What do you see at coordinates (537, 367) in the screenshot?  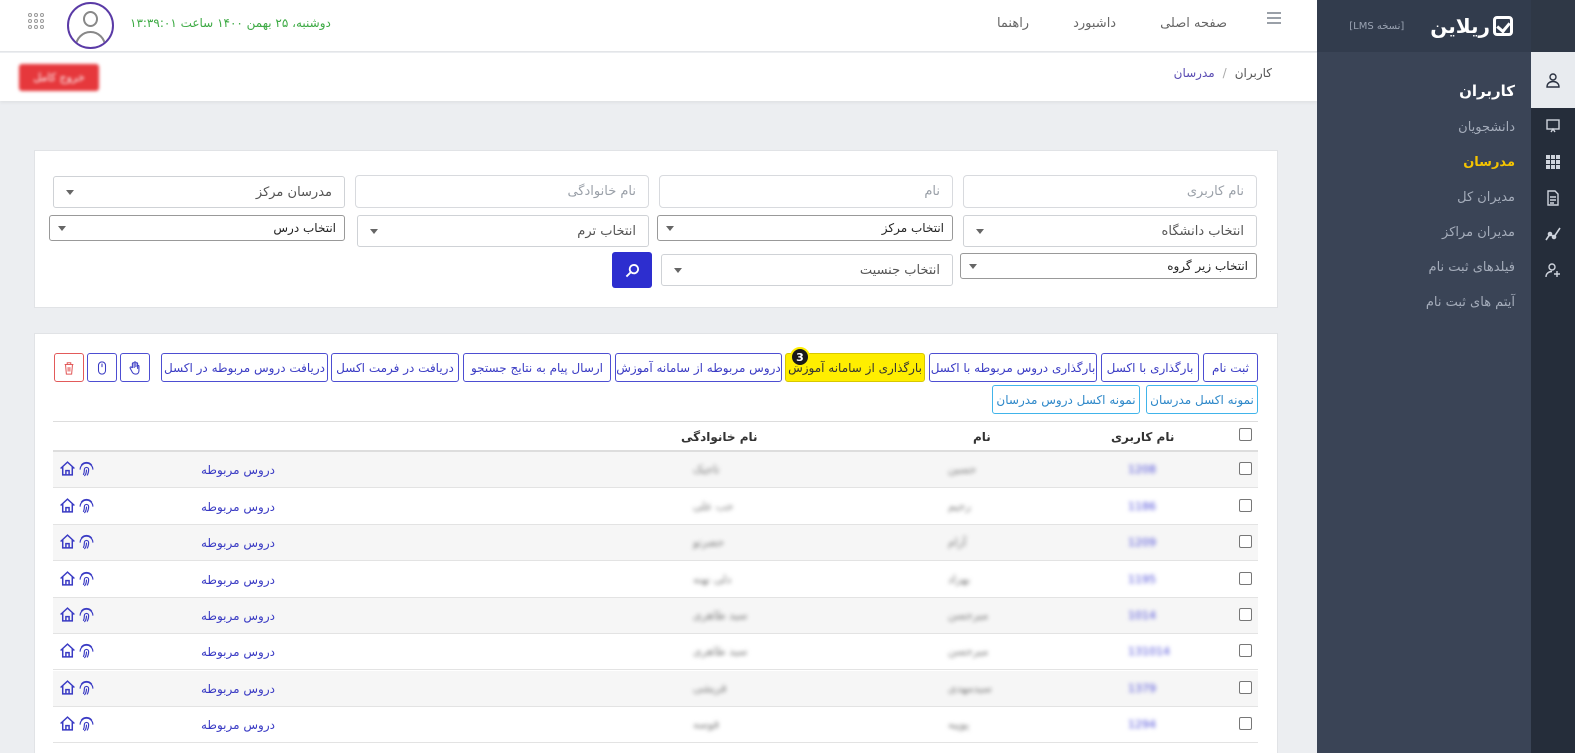 I see `send-message-button: ارسال پیام به نتایج جستجو` at bounding box center [537, 367].